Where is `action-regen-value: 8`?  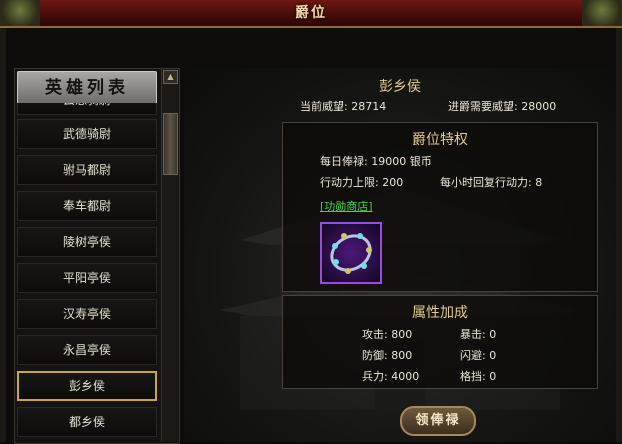
action-regen-value: 8 is located at coordinates (539, 182).